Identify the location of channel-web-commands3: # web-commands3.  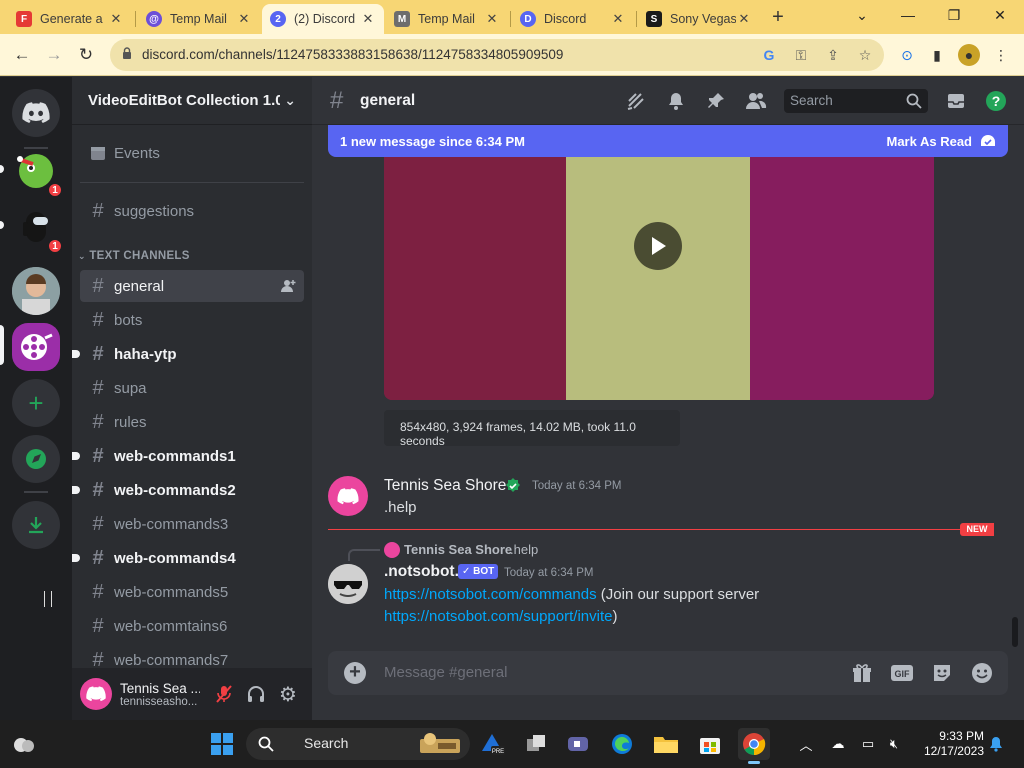
(192, 524).